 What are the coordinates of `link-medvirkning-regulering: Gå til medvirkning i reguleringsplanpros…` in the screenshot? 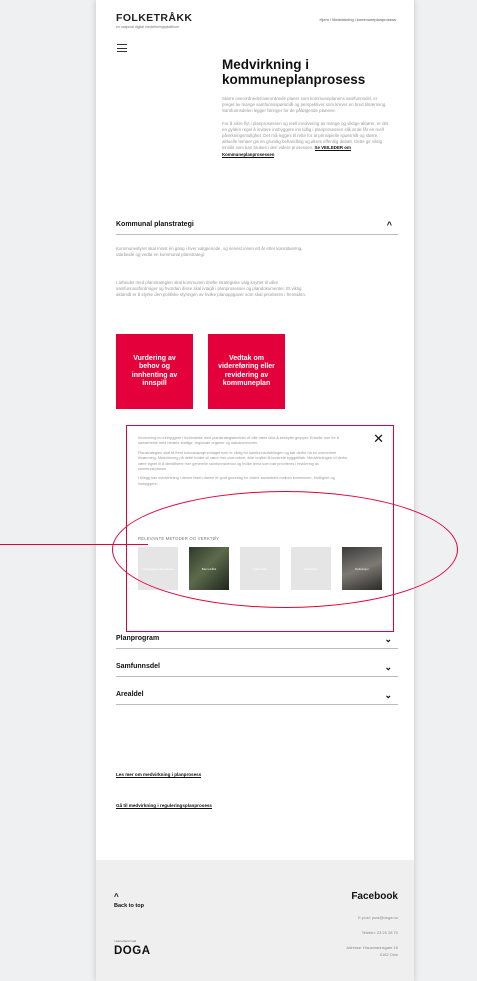 It's located at (164, 806).